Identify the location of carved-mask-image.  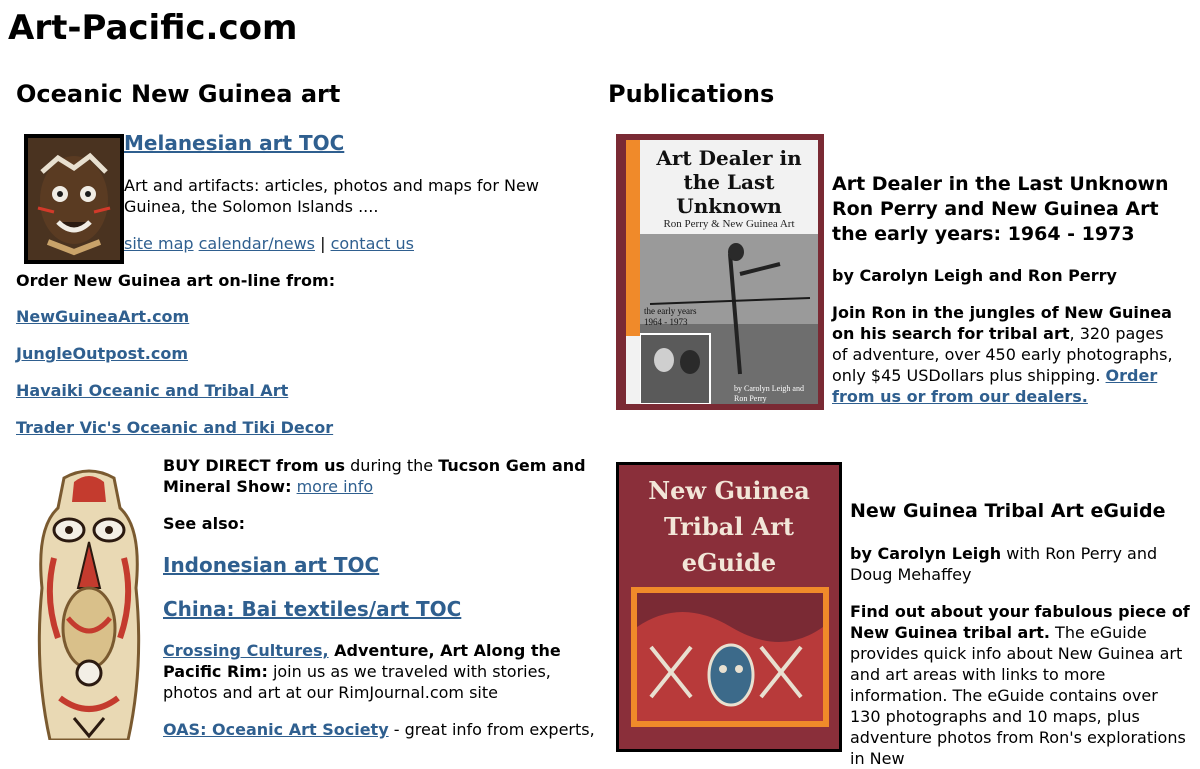
(89, 605).